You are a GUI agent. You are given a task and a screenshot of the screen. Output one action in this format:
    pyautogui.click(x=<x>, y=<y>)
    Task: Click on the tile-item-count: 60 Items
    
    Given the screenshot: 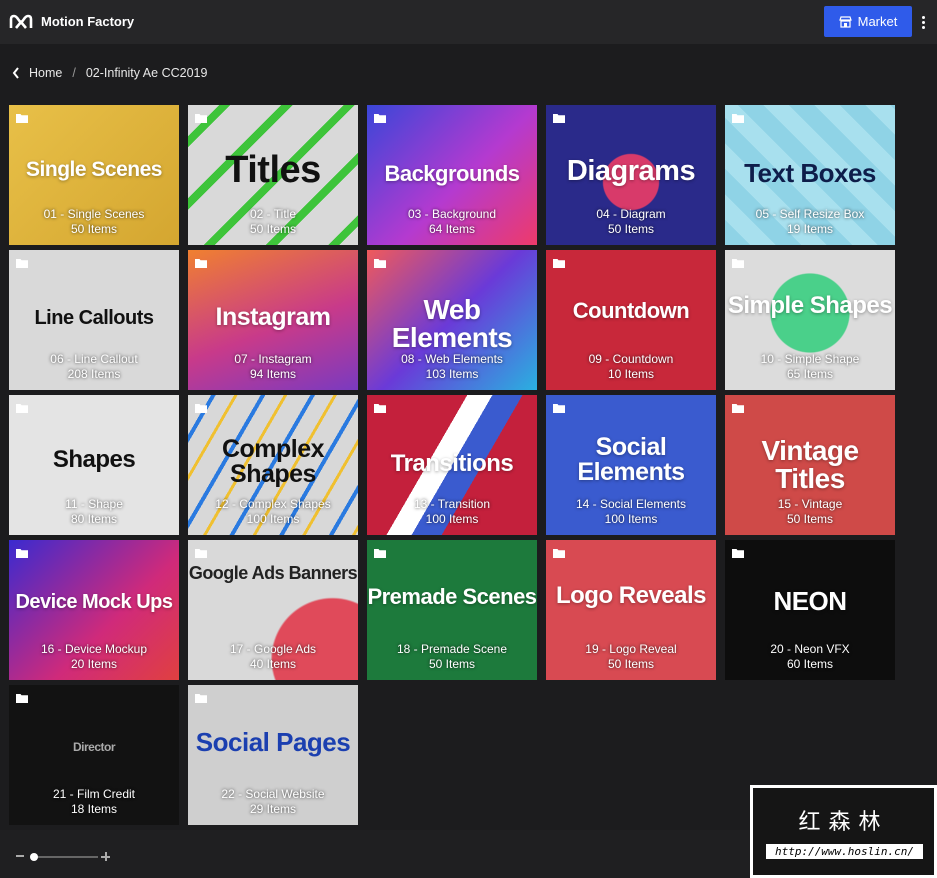 What is the action you would take?
    pyautogui.click(x=810, y=664)
    